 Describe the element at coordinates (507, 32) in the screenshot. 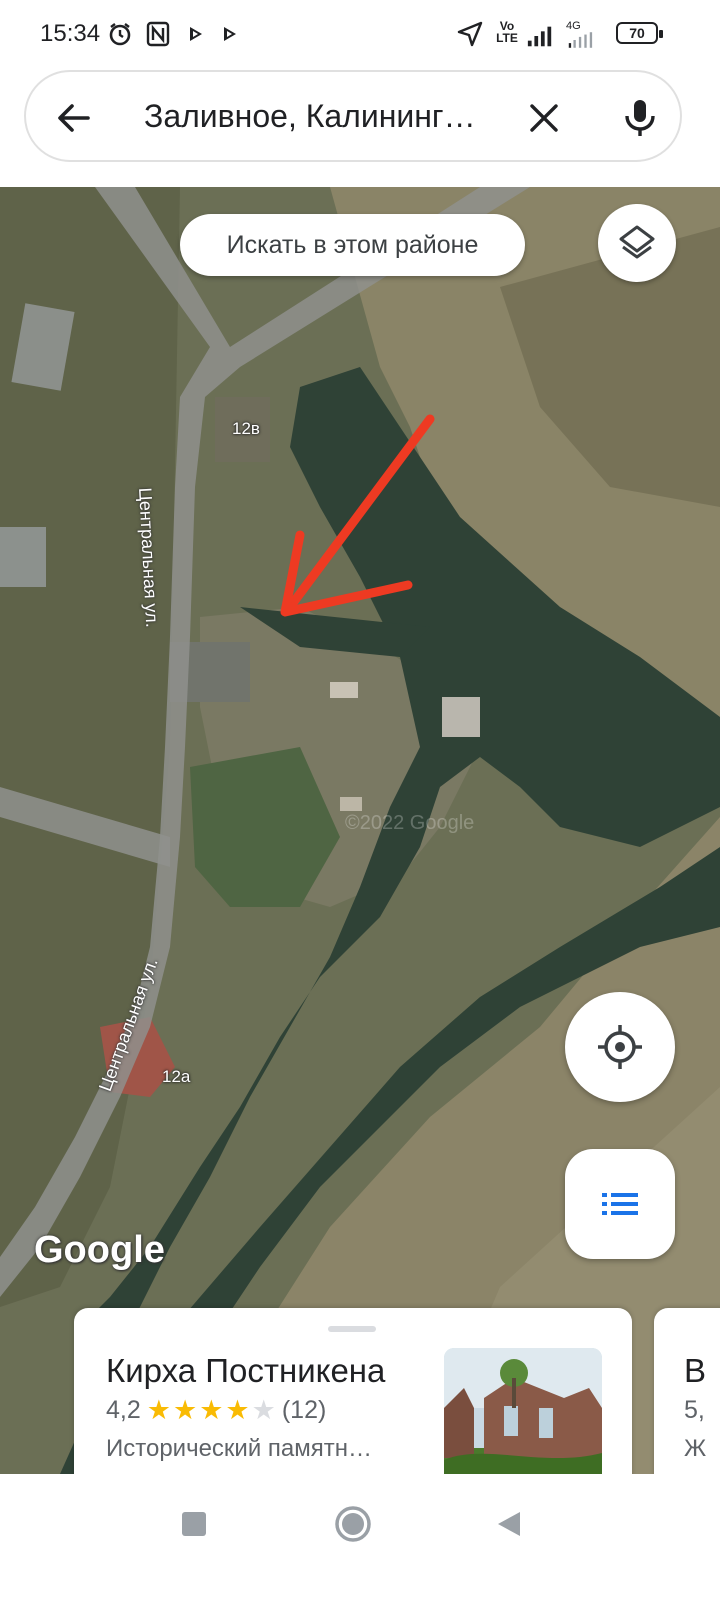

I see `volte-label: Vo LTE` at that location.